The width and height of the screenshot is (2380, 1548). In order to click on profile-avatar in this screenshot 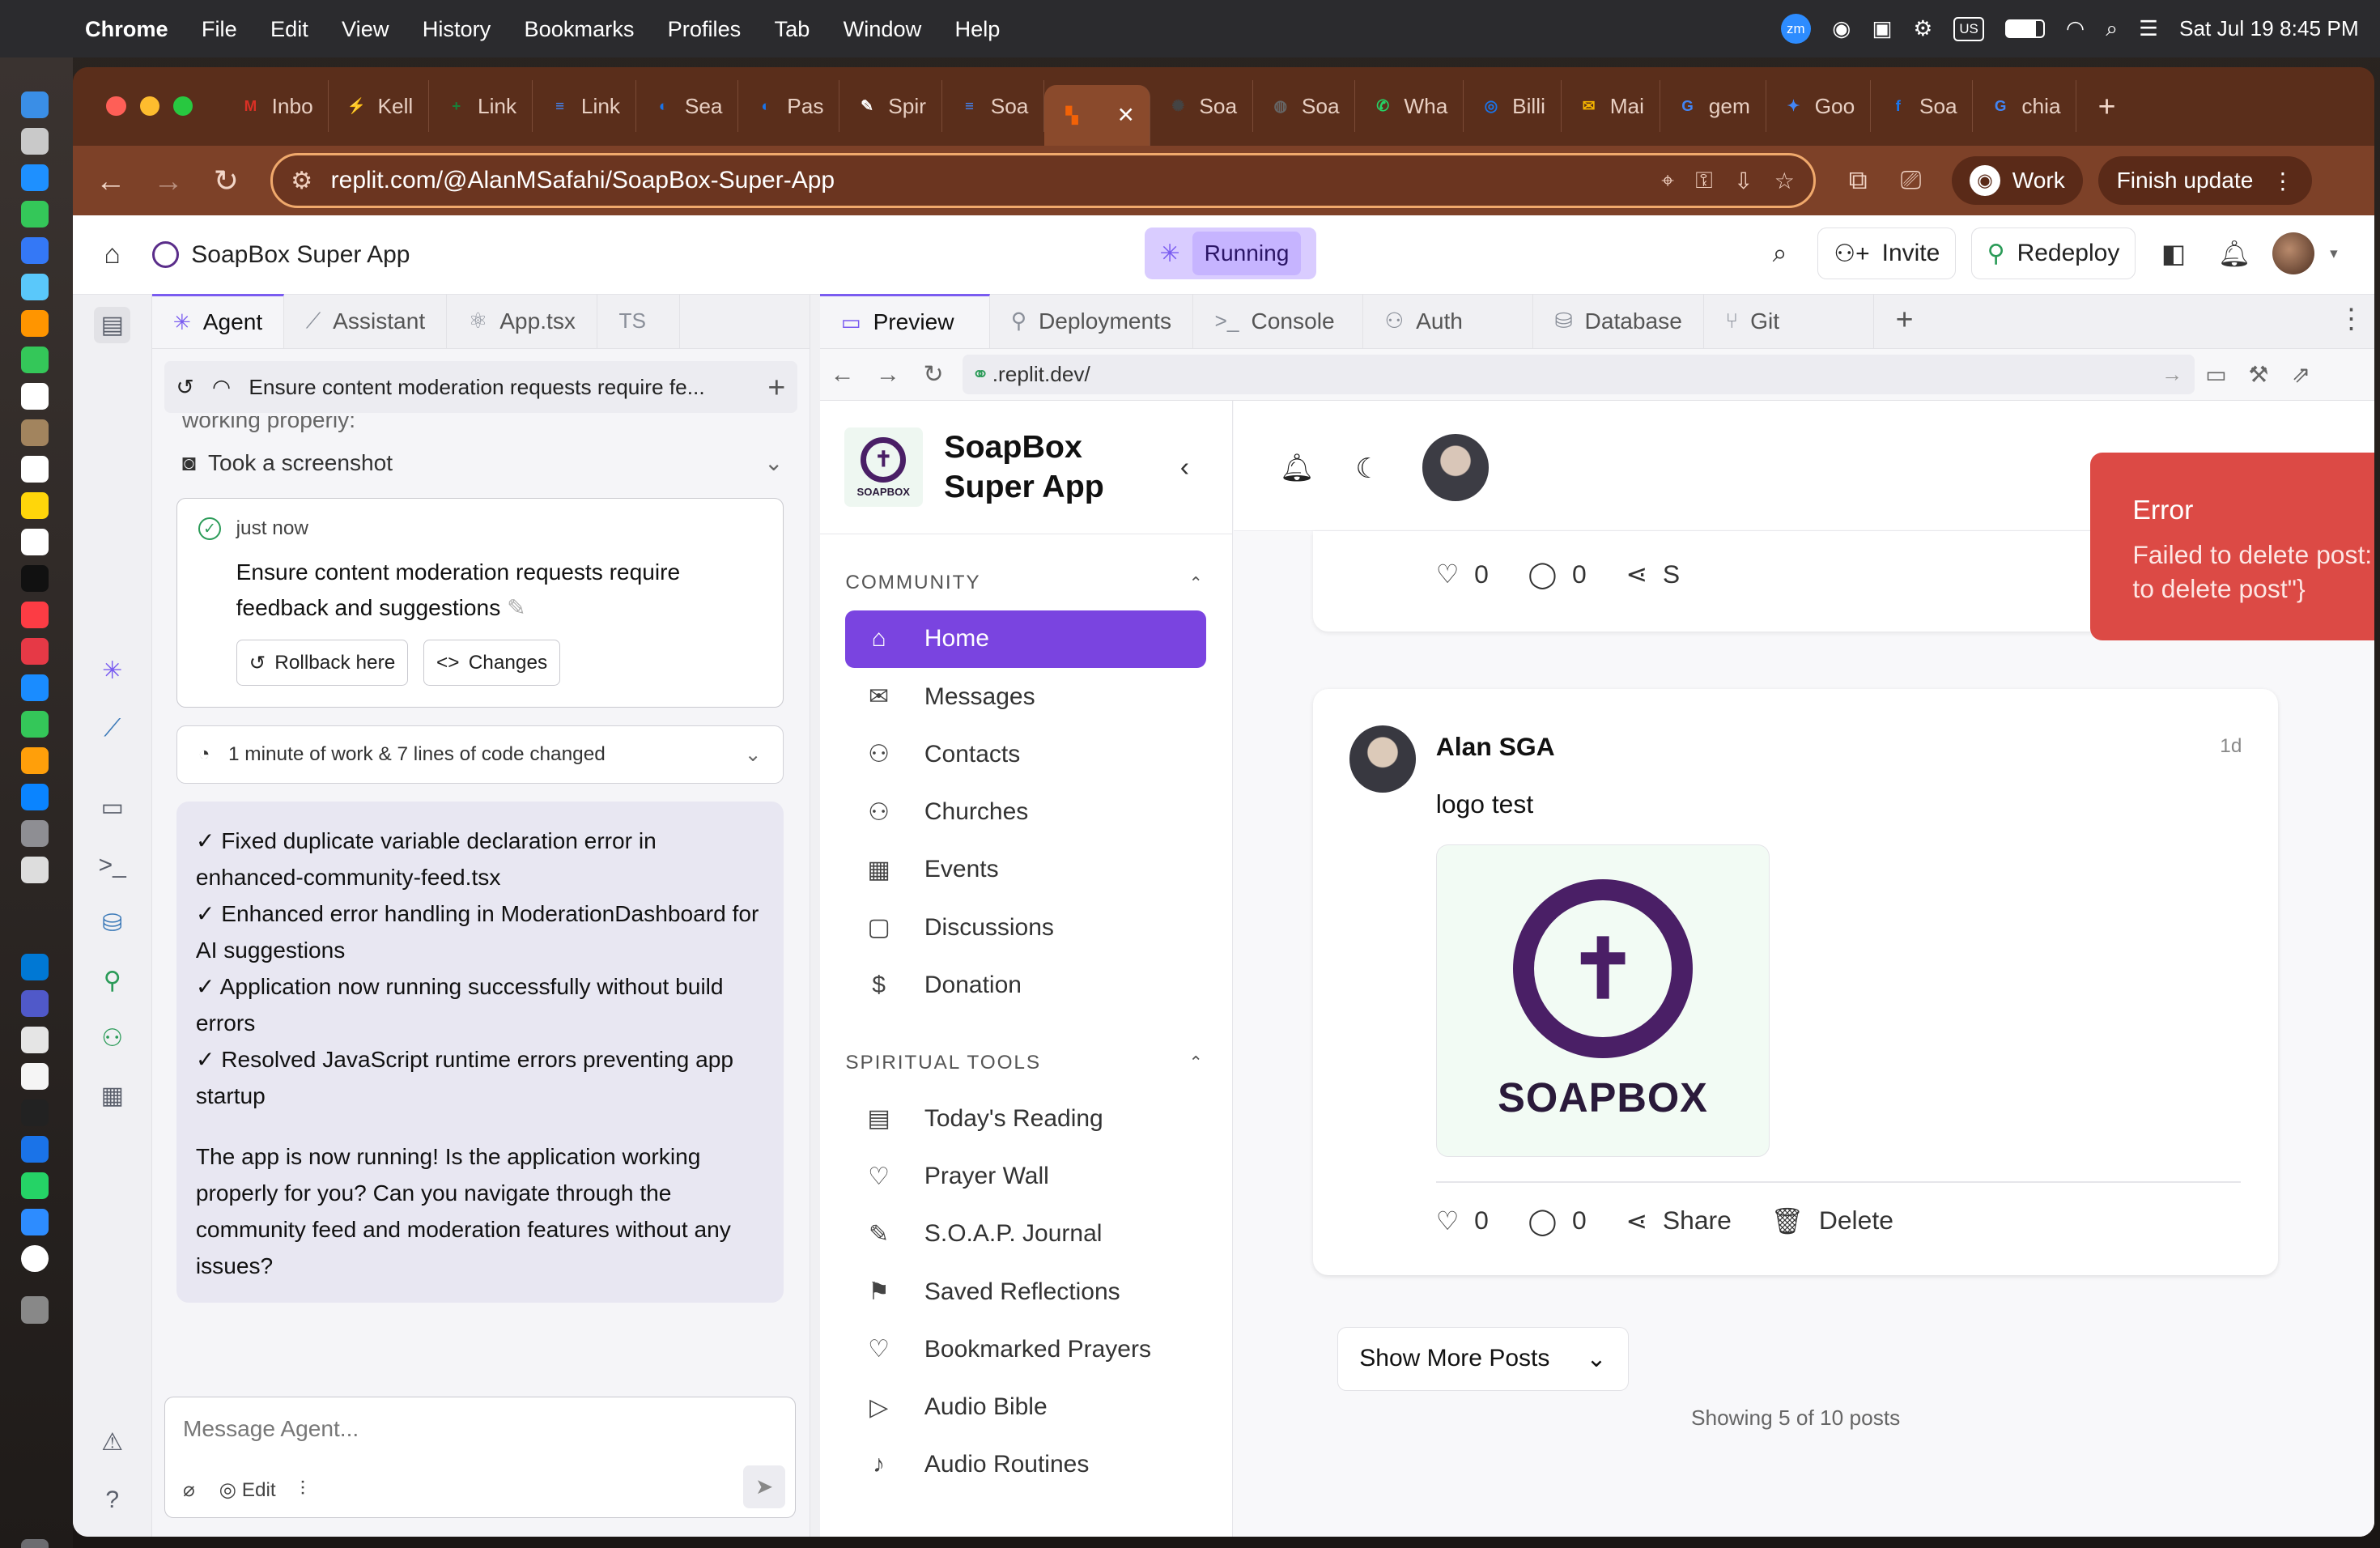, I will do `click(1456, 468)`.